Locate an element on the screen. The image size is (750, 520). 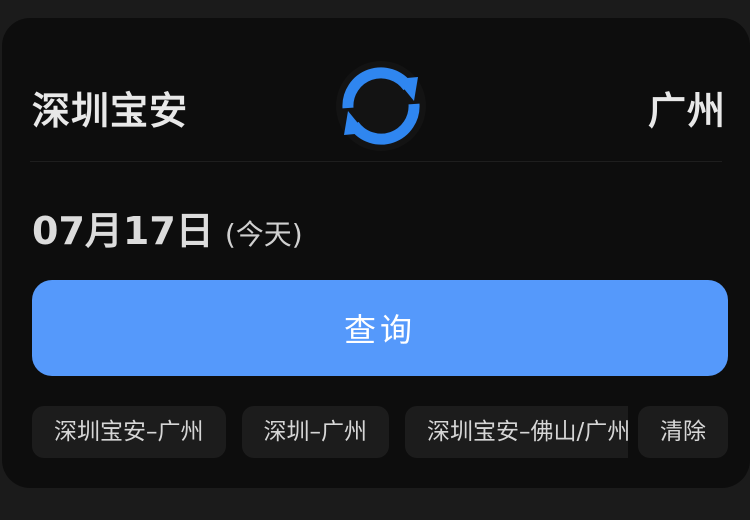
divider is located at coordinates (376, 161).